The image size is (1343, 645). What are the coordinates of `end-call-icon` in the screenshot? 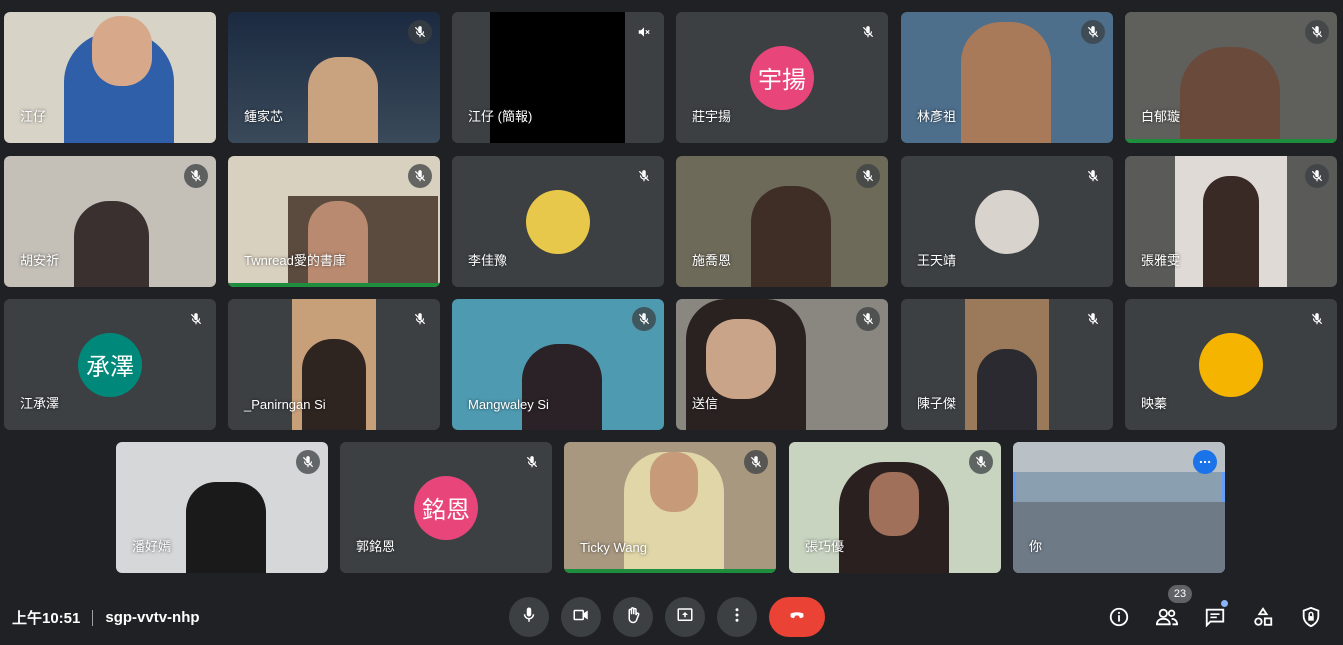 It's located at (797, 617).